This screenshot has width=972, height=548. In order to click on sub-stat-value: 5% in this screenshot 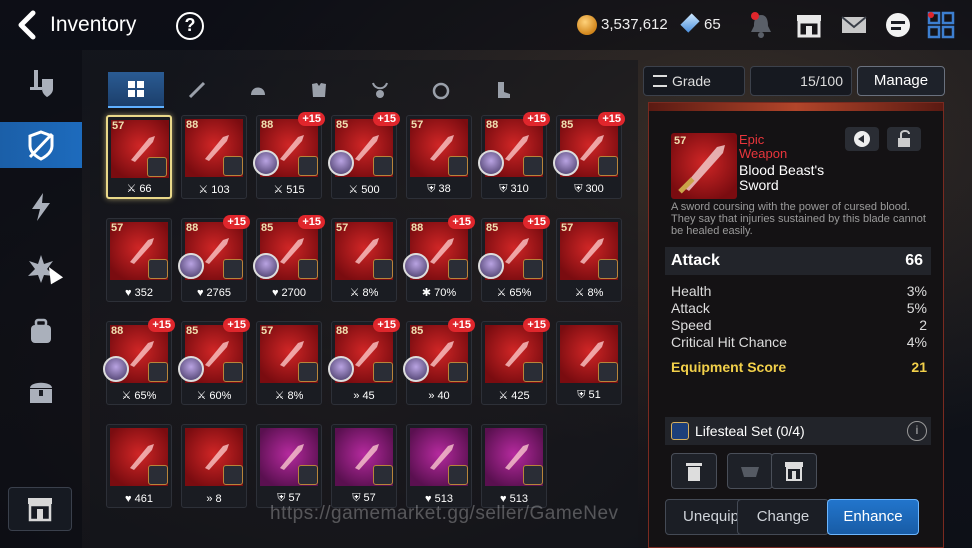, I will do `click(916, 308)`.